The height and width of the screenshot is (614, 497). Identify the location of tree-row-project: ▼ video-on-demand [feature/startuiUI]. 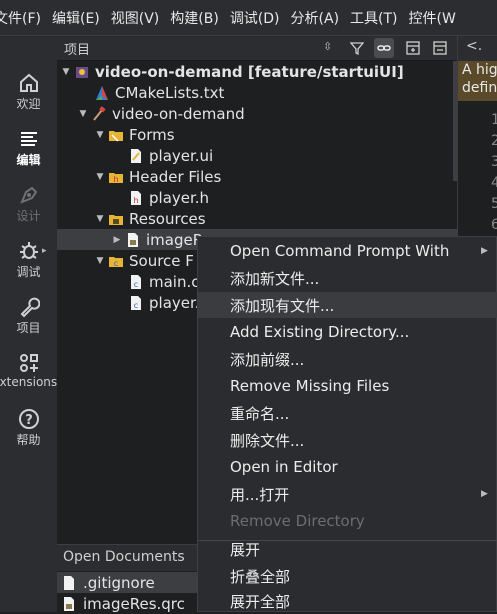
(259, 71).